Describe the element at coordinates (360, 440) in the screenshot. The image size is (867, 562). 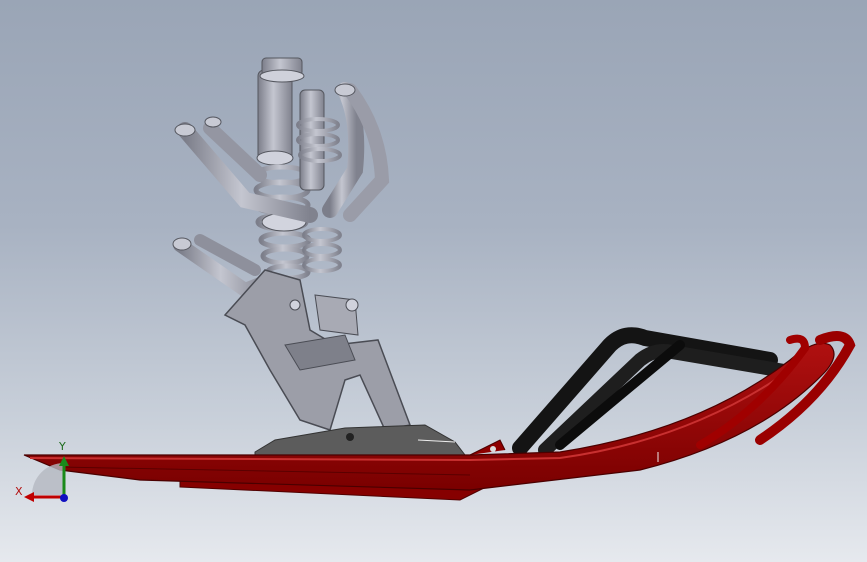
I see `ski-saddle` at that location.